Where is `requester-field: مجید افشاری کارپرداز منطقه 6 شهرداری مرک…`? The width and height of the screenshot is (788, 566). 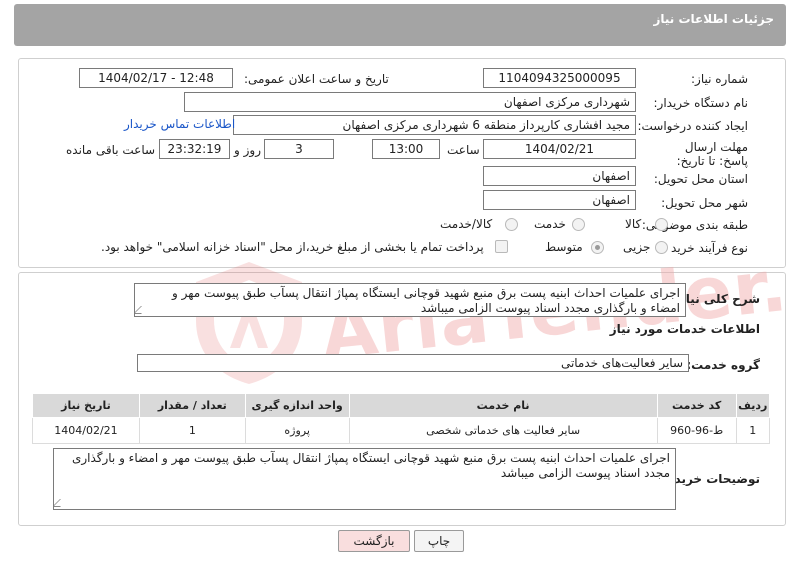
requester-field: مجید افشاری کارپرداز منطقه 6 شهرداری مرک… is located at coordinates (434, 125).